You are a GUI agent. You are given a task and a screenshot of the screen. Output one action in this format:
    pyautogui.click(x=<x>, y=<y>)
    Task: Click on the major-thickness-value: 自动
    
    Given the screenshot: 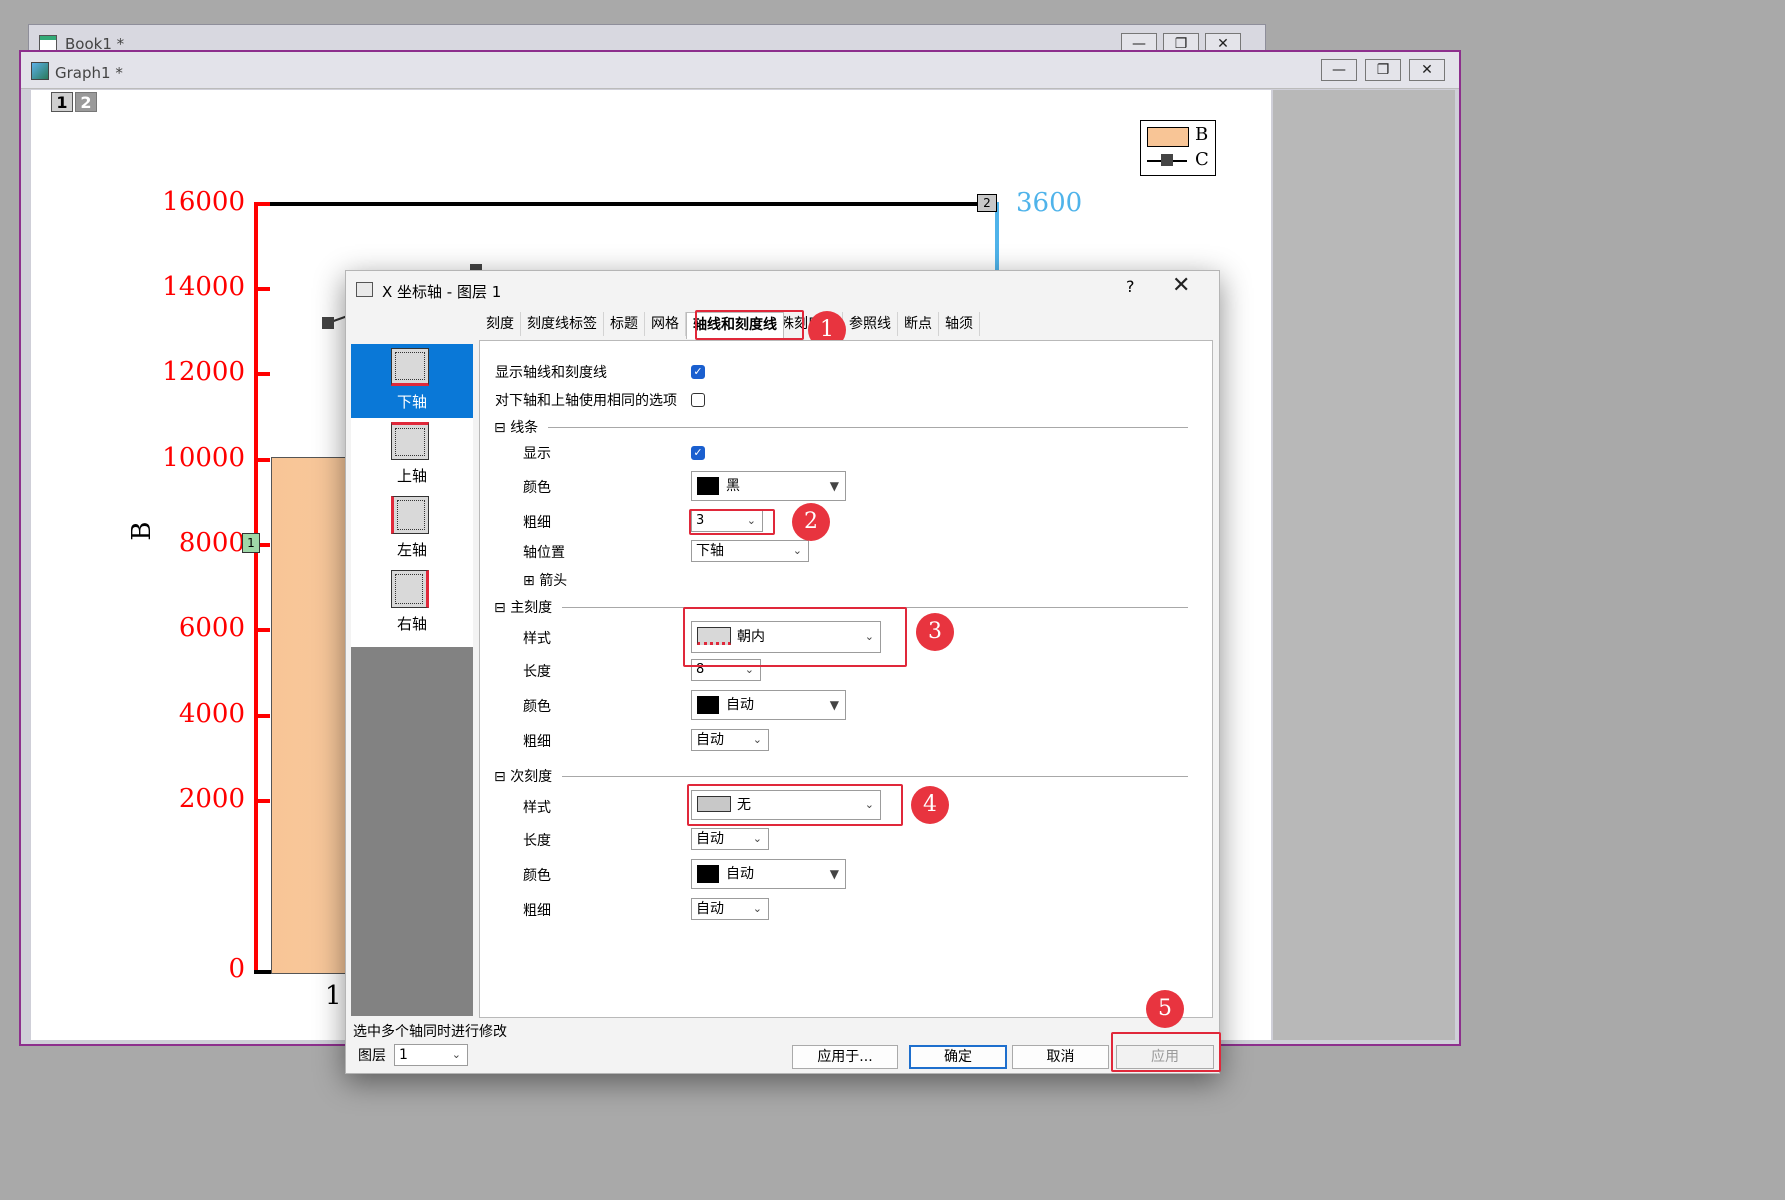 What is the action you would take?
    pyautogui.click(x=710, y=740)
    